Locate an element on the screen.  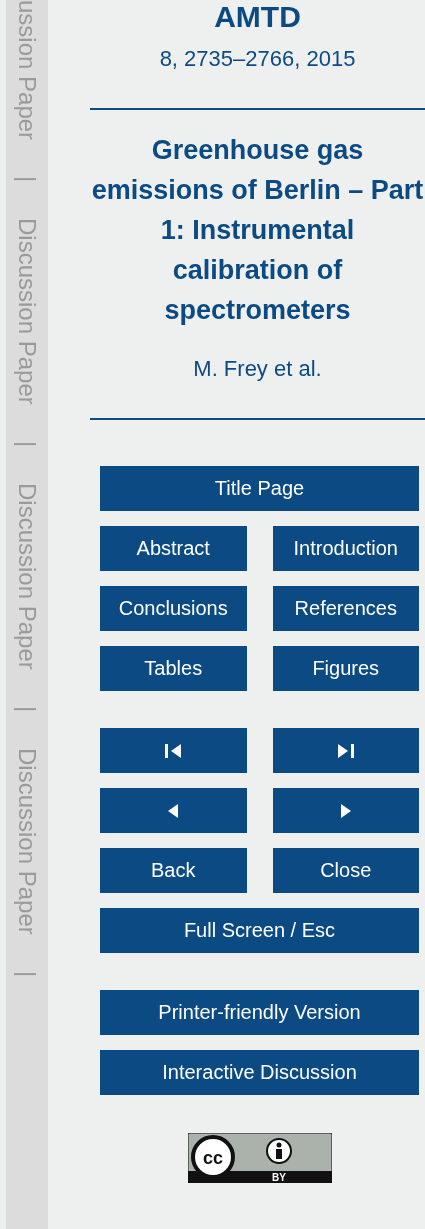
nav-button: Conclusions is located at coordinates (173, 608).